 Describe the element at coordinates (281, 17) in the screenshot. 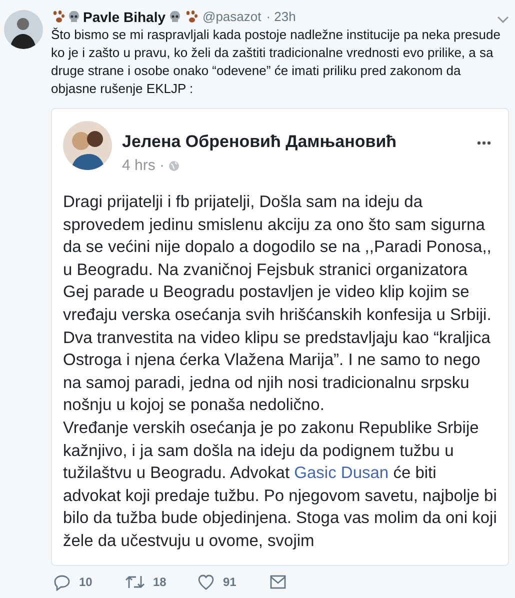

I see `tweet-time: · 23h` at that location.